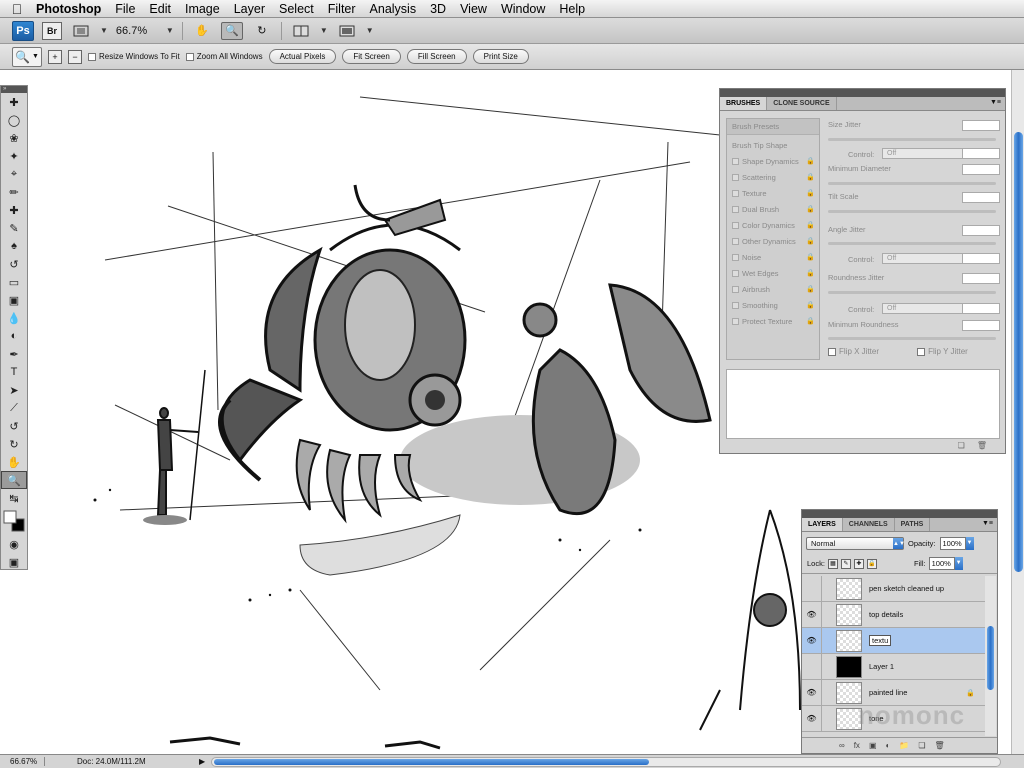 The width and height of the screenshot is (1024, 768). What do you see at coordinates (52, 30) in the screenshot?
I see `bridge-button: Br` at bounding box center [52, 30].